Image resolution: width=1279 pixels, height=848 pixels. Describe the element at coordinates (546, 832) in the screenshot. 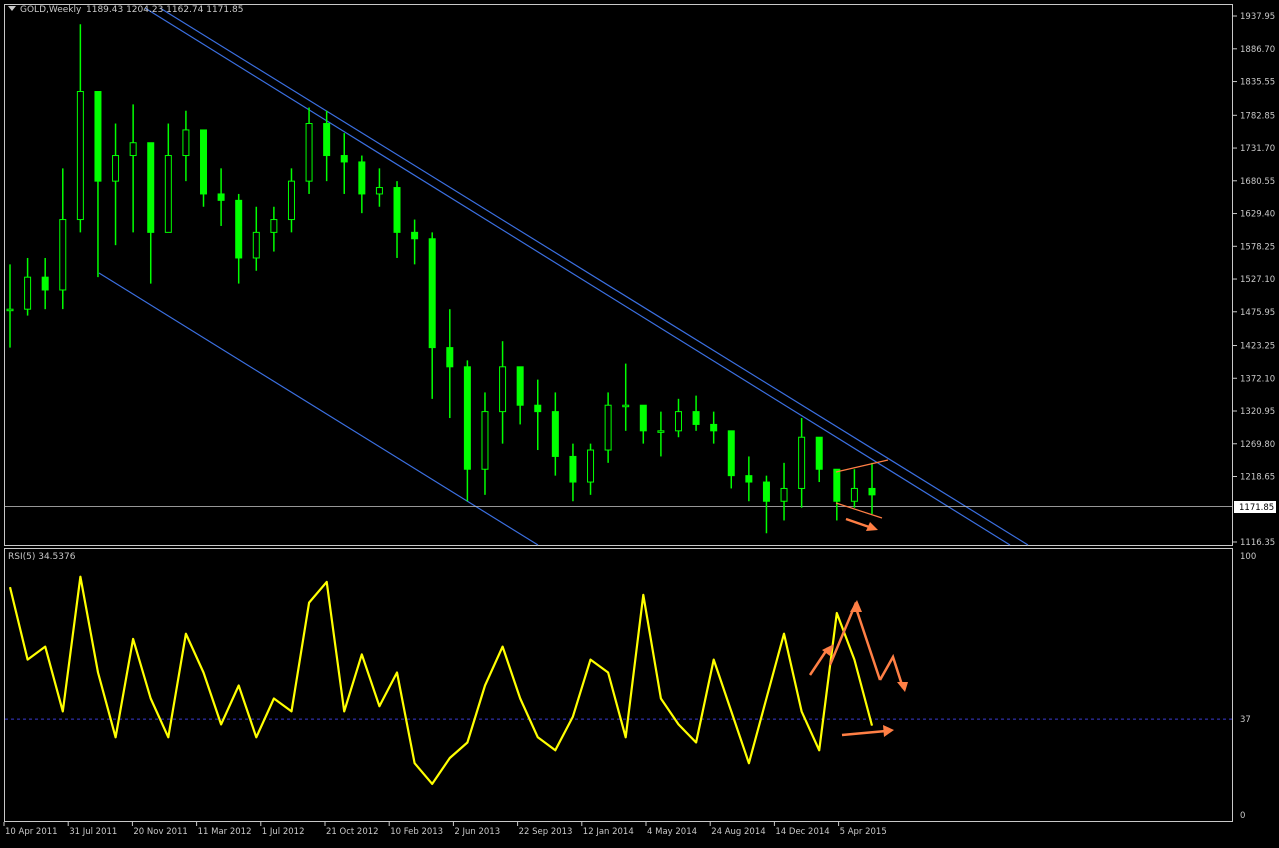

I see `time-tick-label: 22 Sep 2013` at that location.